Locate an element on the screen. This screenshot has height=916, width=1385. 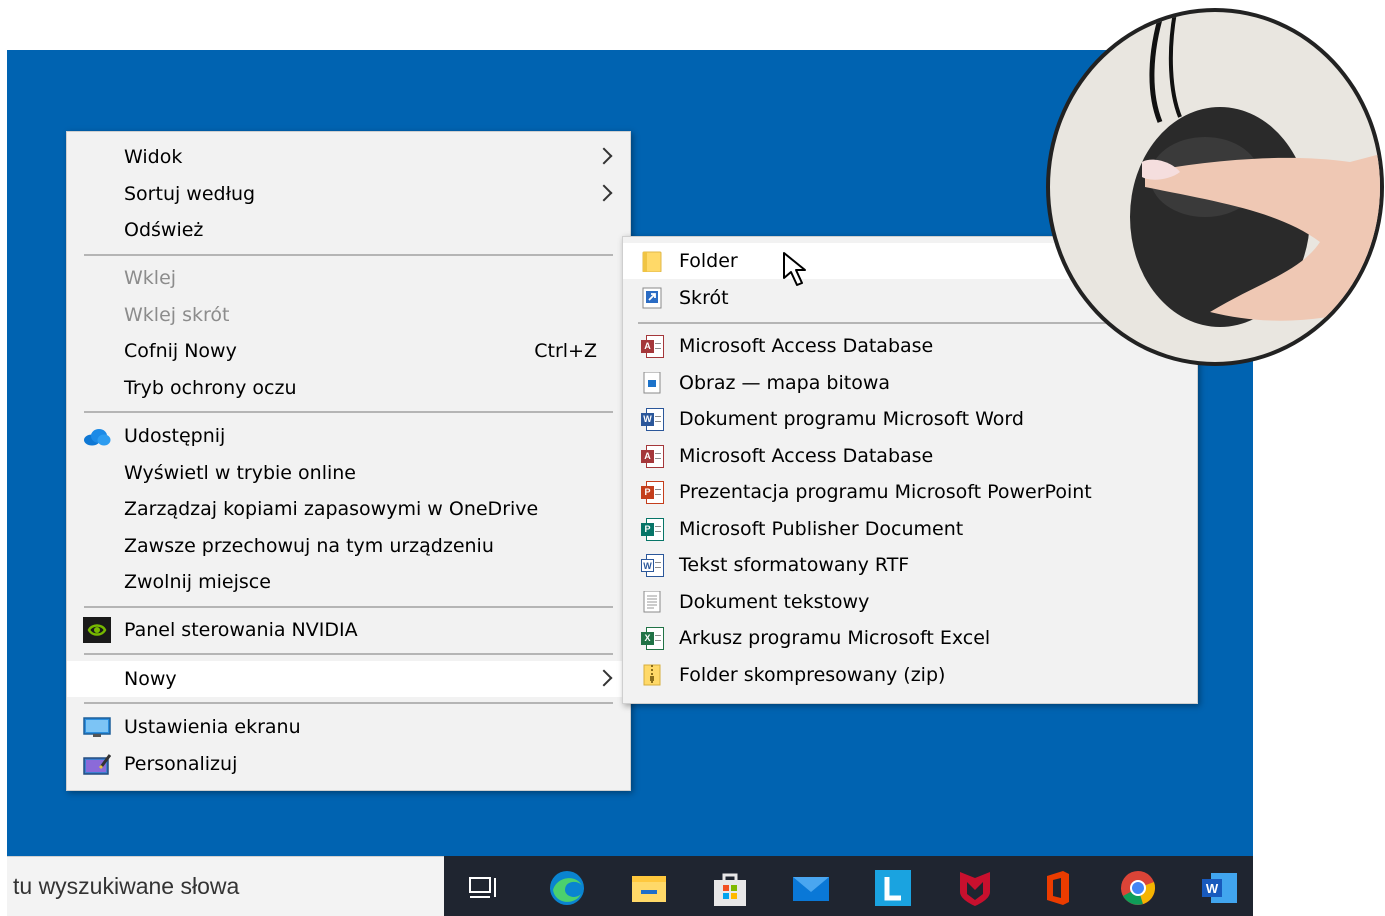
menu-item-new: Nowy is located at coordinates (348, 679).